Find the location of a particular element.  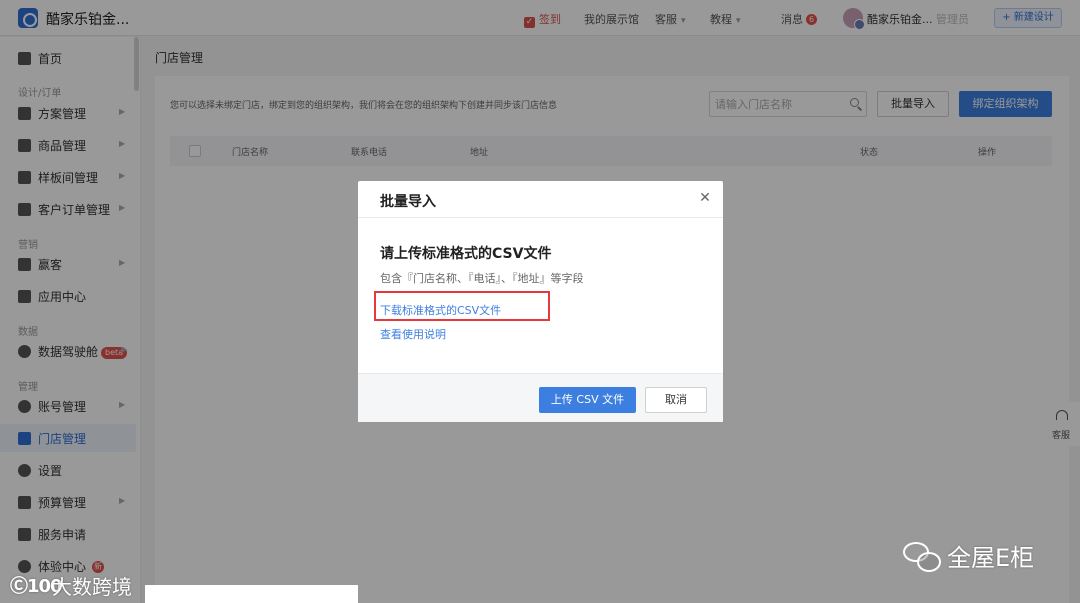

bottom-strip is located at coordinates (251, 594).